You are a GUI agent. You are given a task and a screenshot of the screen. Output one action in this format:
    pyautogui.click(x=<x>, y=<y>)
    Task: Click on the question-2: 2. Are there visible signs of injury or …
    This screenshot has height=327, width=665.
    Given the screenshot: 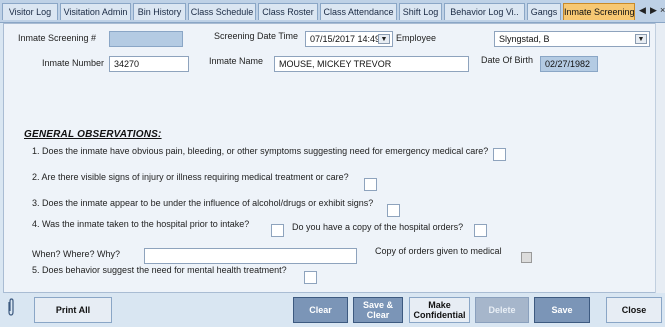 What is the action you would take?
    pyautogui.click(x=190, y=177)
    